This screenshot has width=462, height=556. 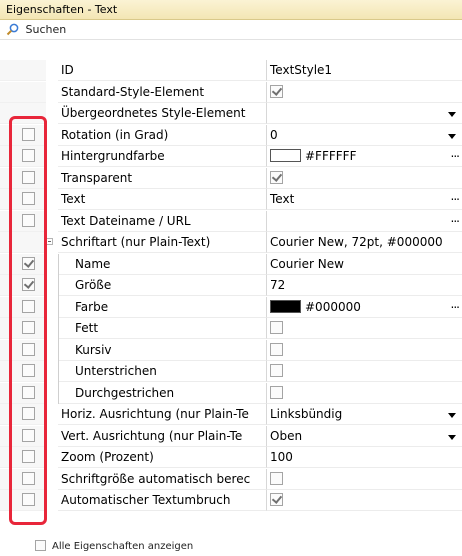 What do you see at coordinates (364, 436) in the screenshot?
I see `property-value: Oben` at bounding box center [364, 436].